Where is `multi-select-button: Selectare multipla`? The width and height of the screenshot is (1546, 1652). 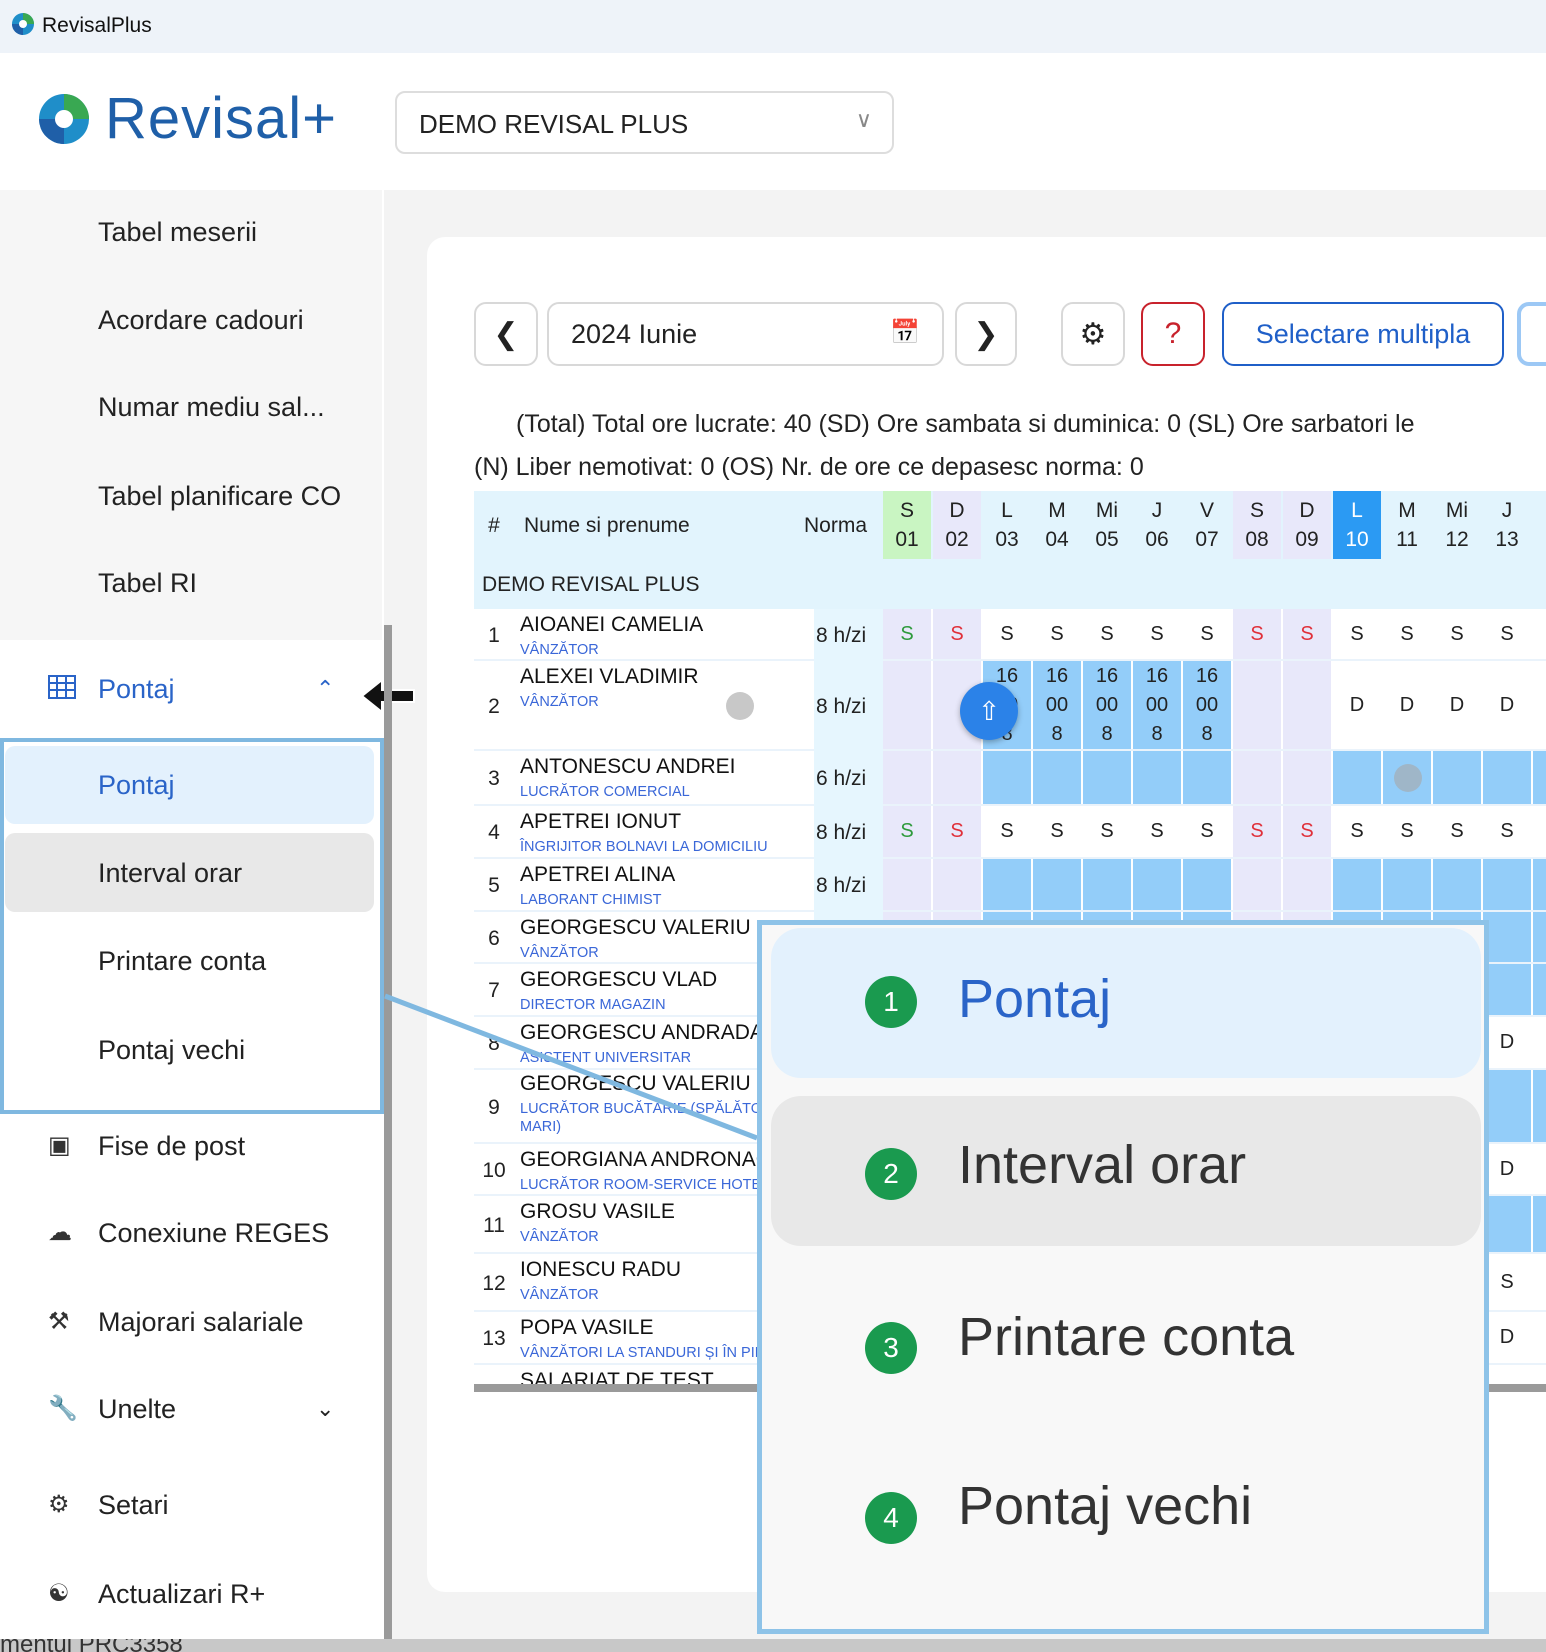
multi-select-button: Selectare multipla is located at coordinates (1363, 334).